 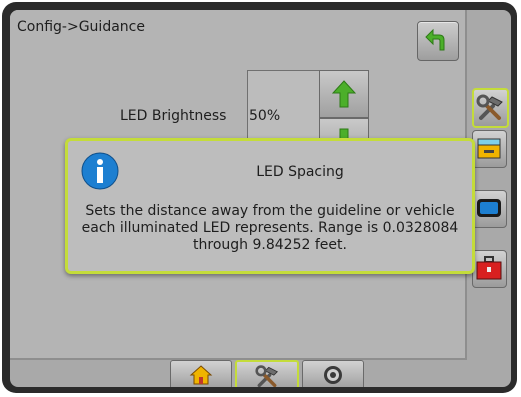 I want to click on console-icon, so click(x=489, y=148).